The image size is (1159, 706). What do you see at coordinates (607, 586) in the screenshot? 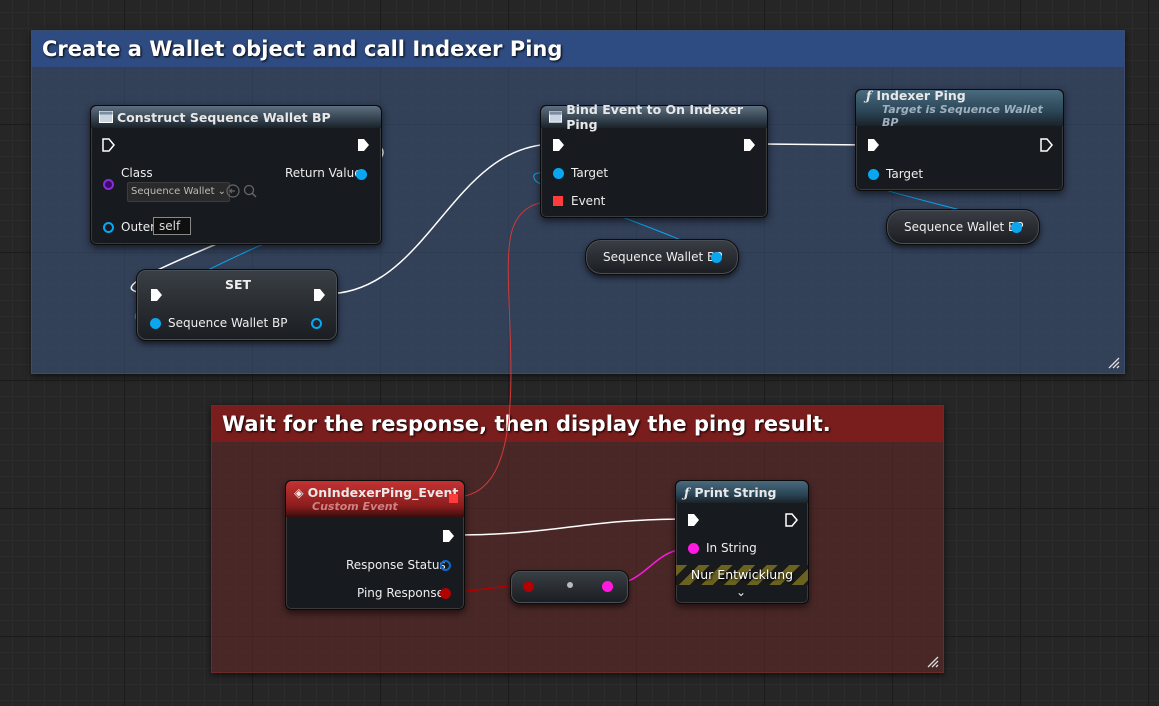
I see `conversion-out-pin-icon` at bounding box center [607, 586].